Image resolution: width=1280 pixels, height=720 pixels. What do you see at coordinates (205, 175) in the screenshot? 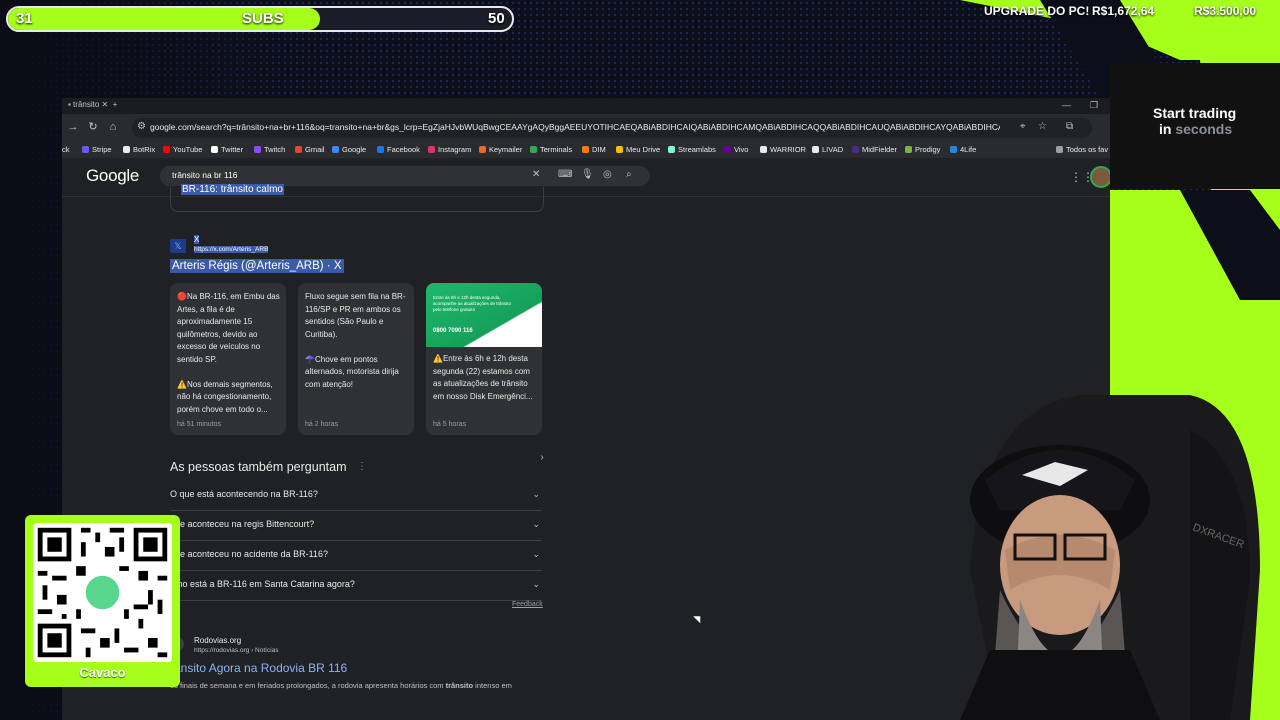
I see `search-query: trânsito na br 116` at bounding box center [205, 175].